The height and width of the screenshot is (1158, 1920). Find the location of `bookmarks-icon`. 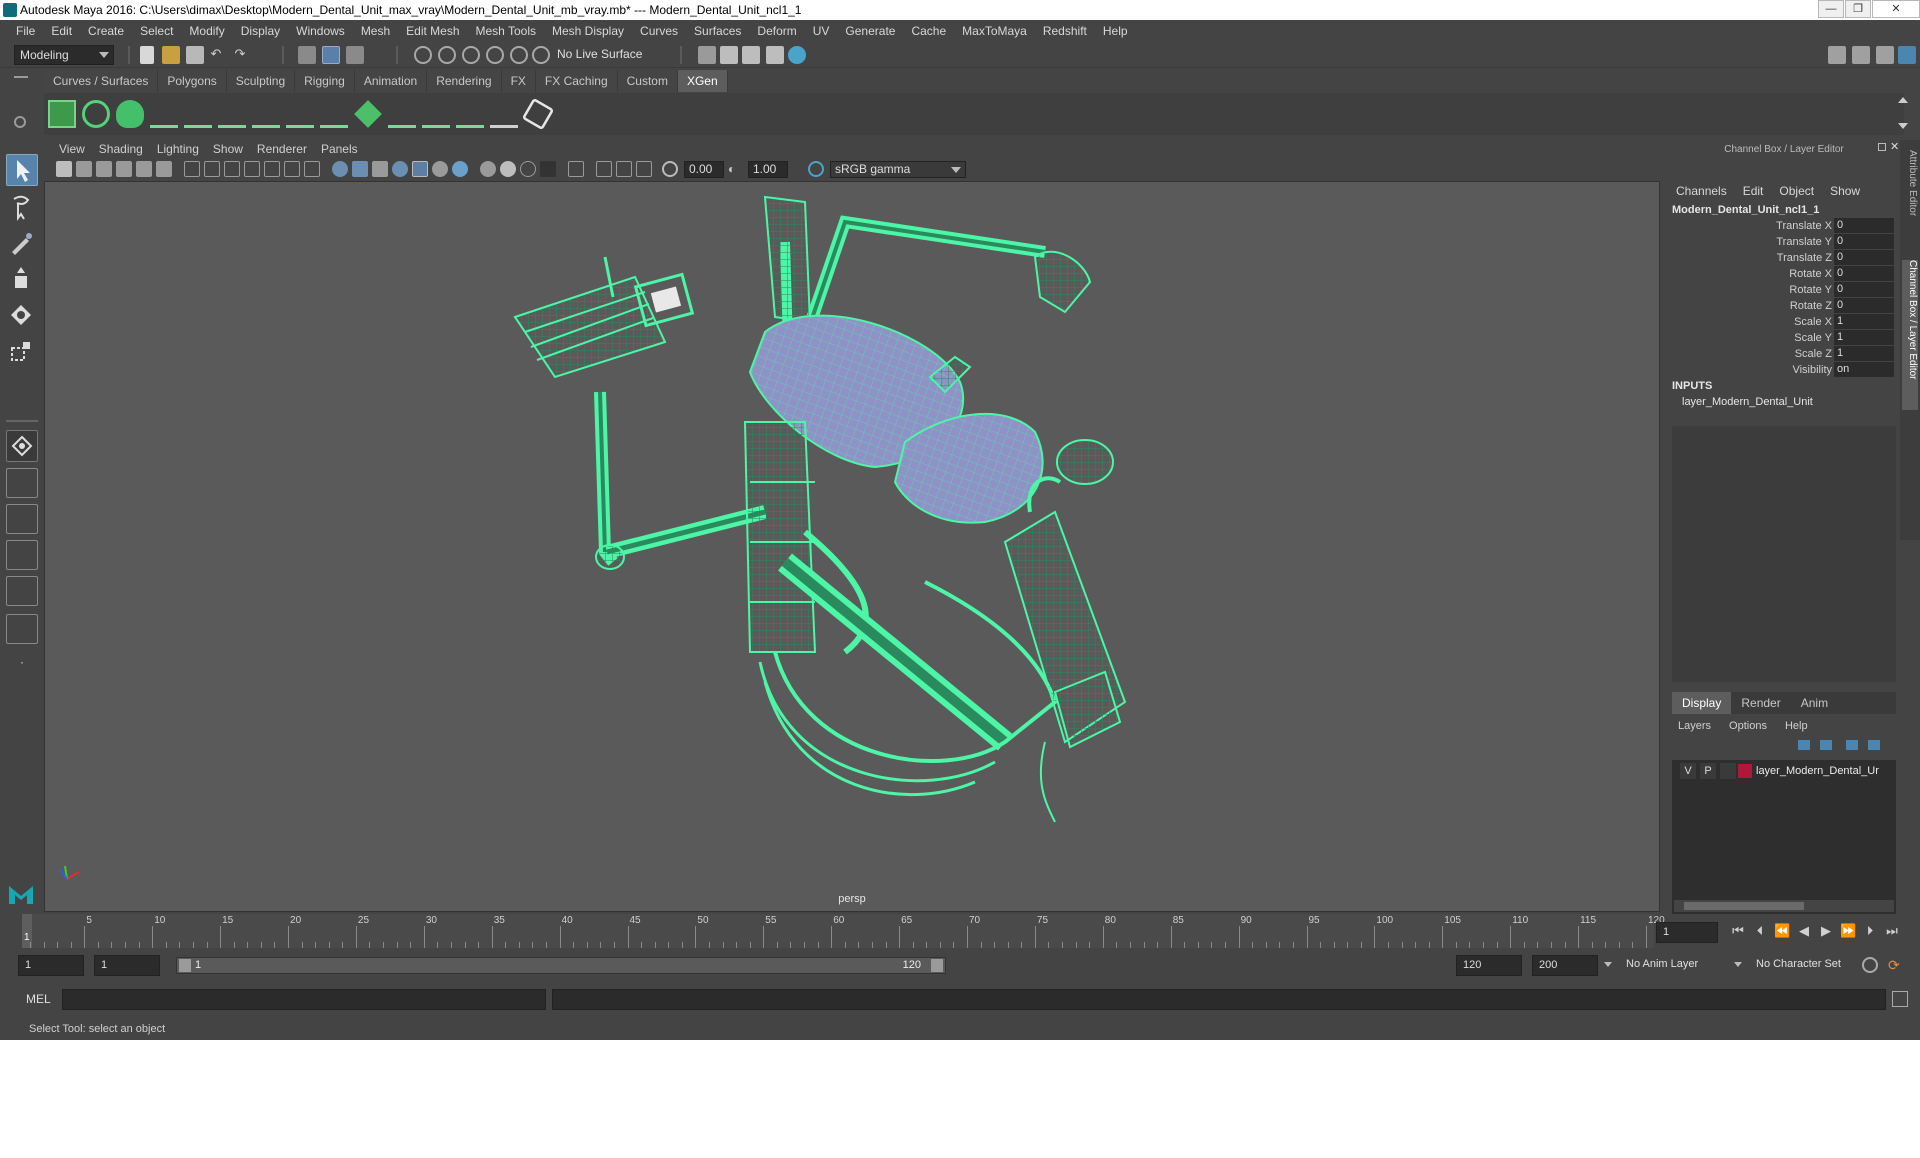

bookmarks-icon is located at coordinates (104, 169).